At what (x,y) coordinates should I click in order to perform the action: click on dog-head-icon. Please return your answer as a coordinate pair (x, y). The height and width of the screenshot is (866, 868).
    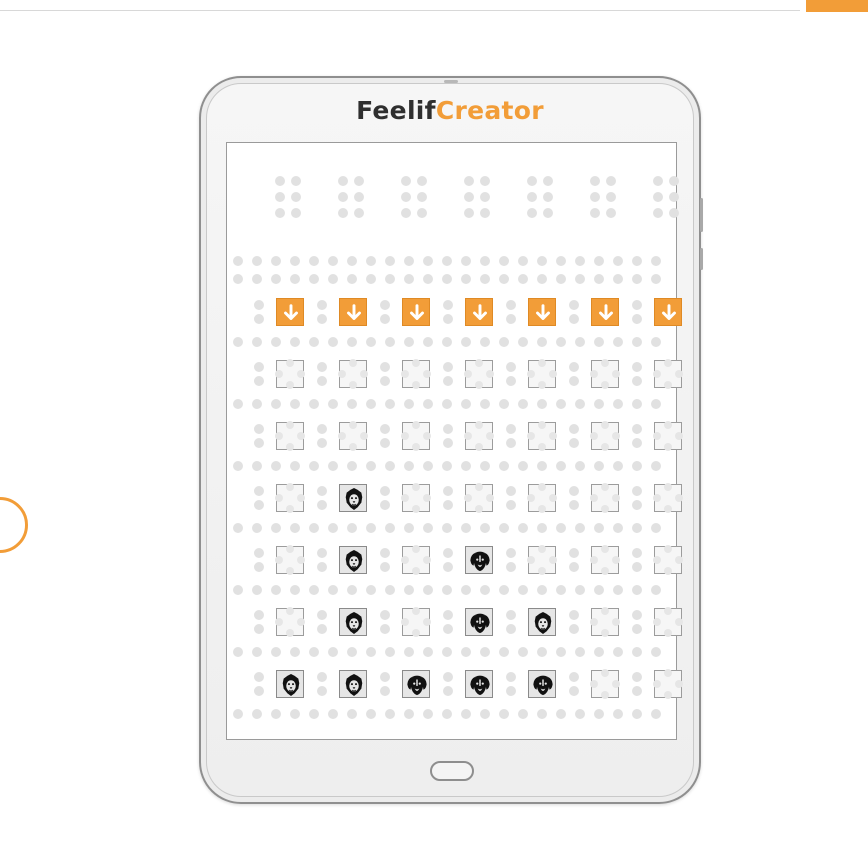
    Looking at the image, I should click on (480, 561).